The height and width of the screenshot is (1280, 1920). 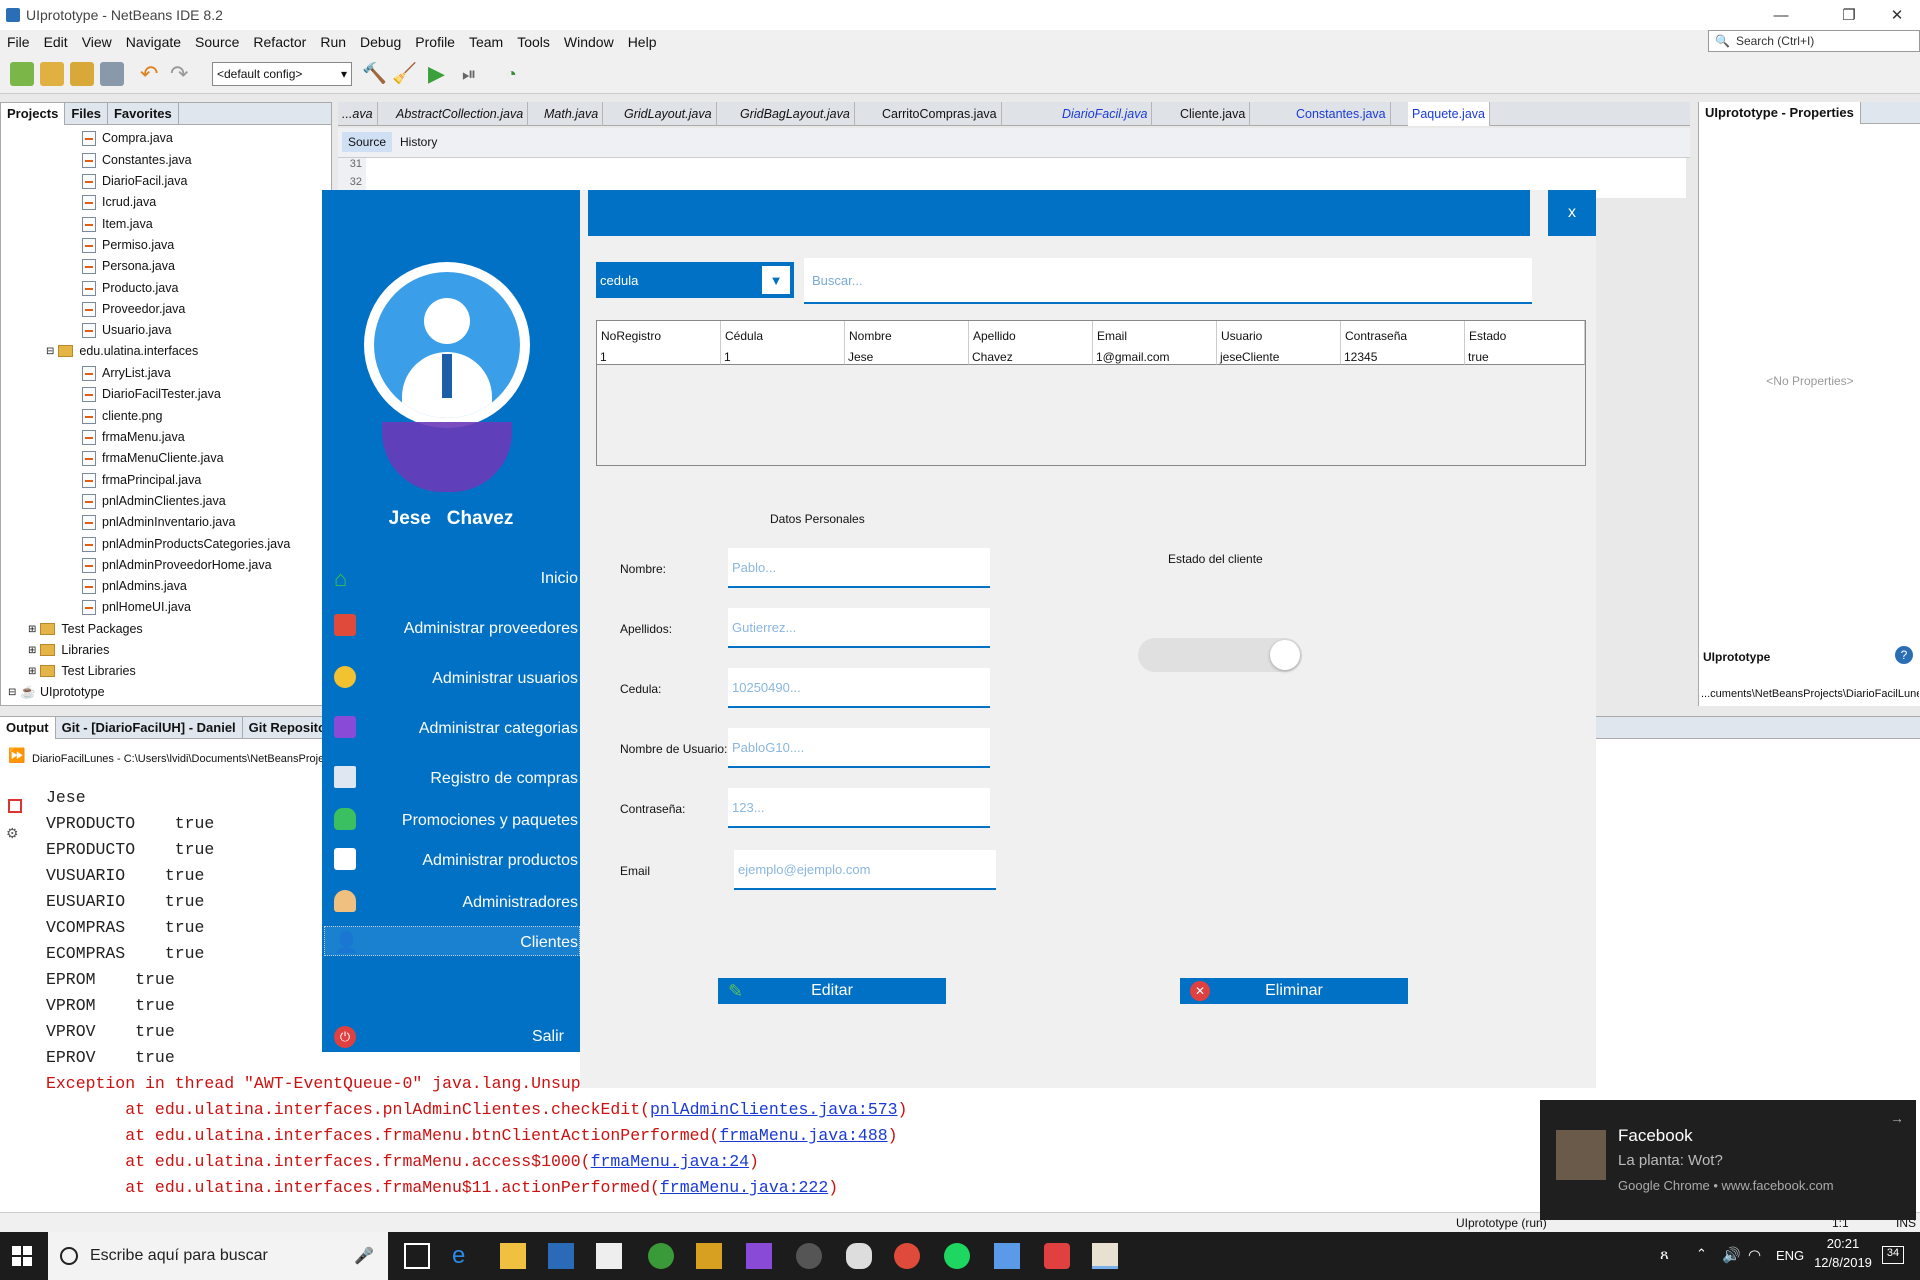 What do you see at coordinates (85, 629) in the screenshot?
I see `tree-folder: ⊞ Test Packages` at bounding box center [85, 629].